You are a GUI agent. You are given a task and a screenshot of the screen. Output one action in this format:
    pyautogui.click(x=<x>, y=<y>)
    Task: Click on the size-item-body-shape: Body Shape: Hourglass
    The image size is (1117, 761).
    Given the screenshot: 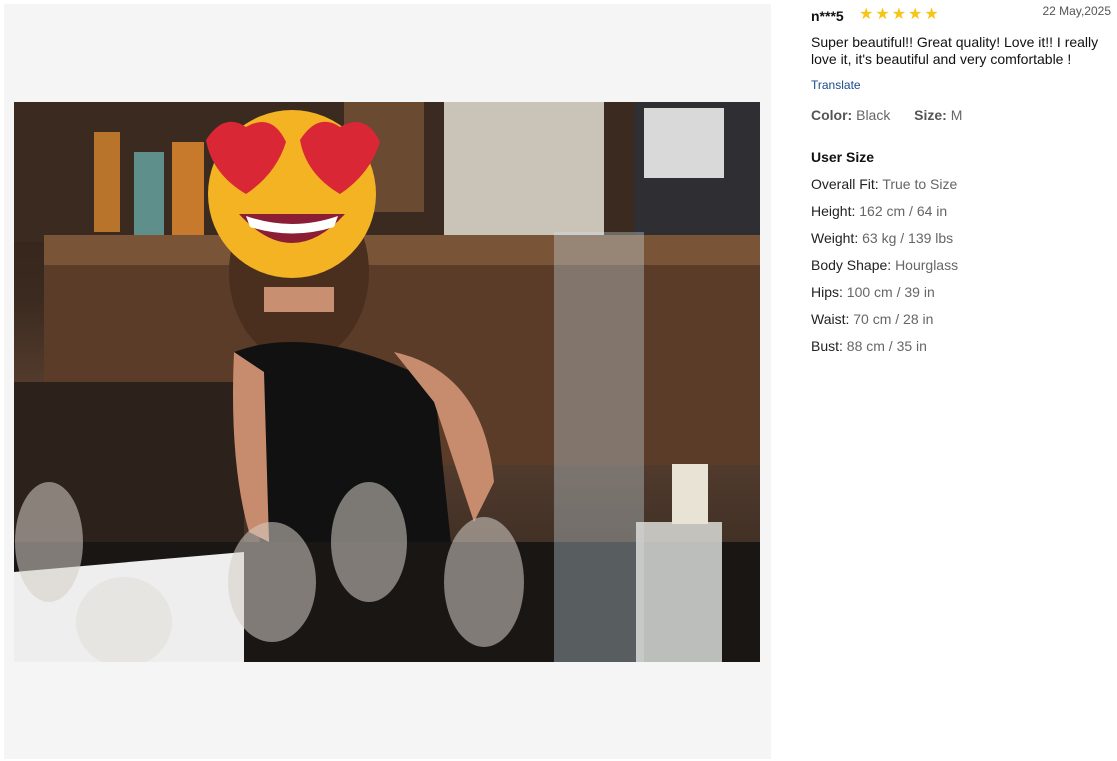 What is the action you would take?
    pyautogui.click(x=884, y=270)
    